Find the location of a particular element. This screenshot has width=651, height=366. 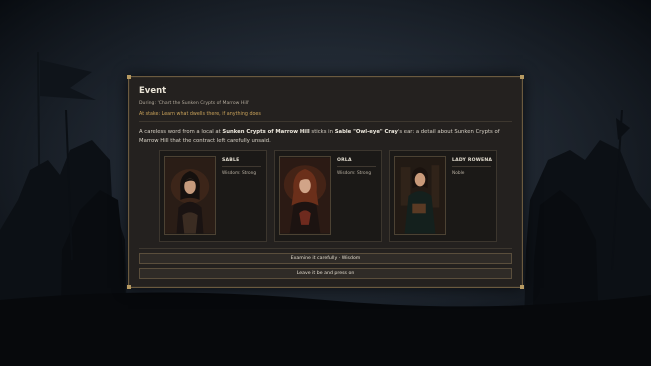

character-trait: Noble is located at coordinates (458, 173).